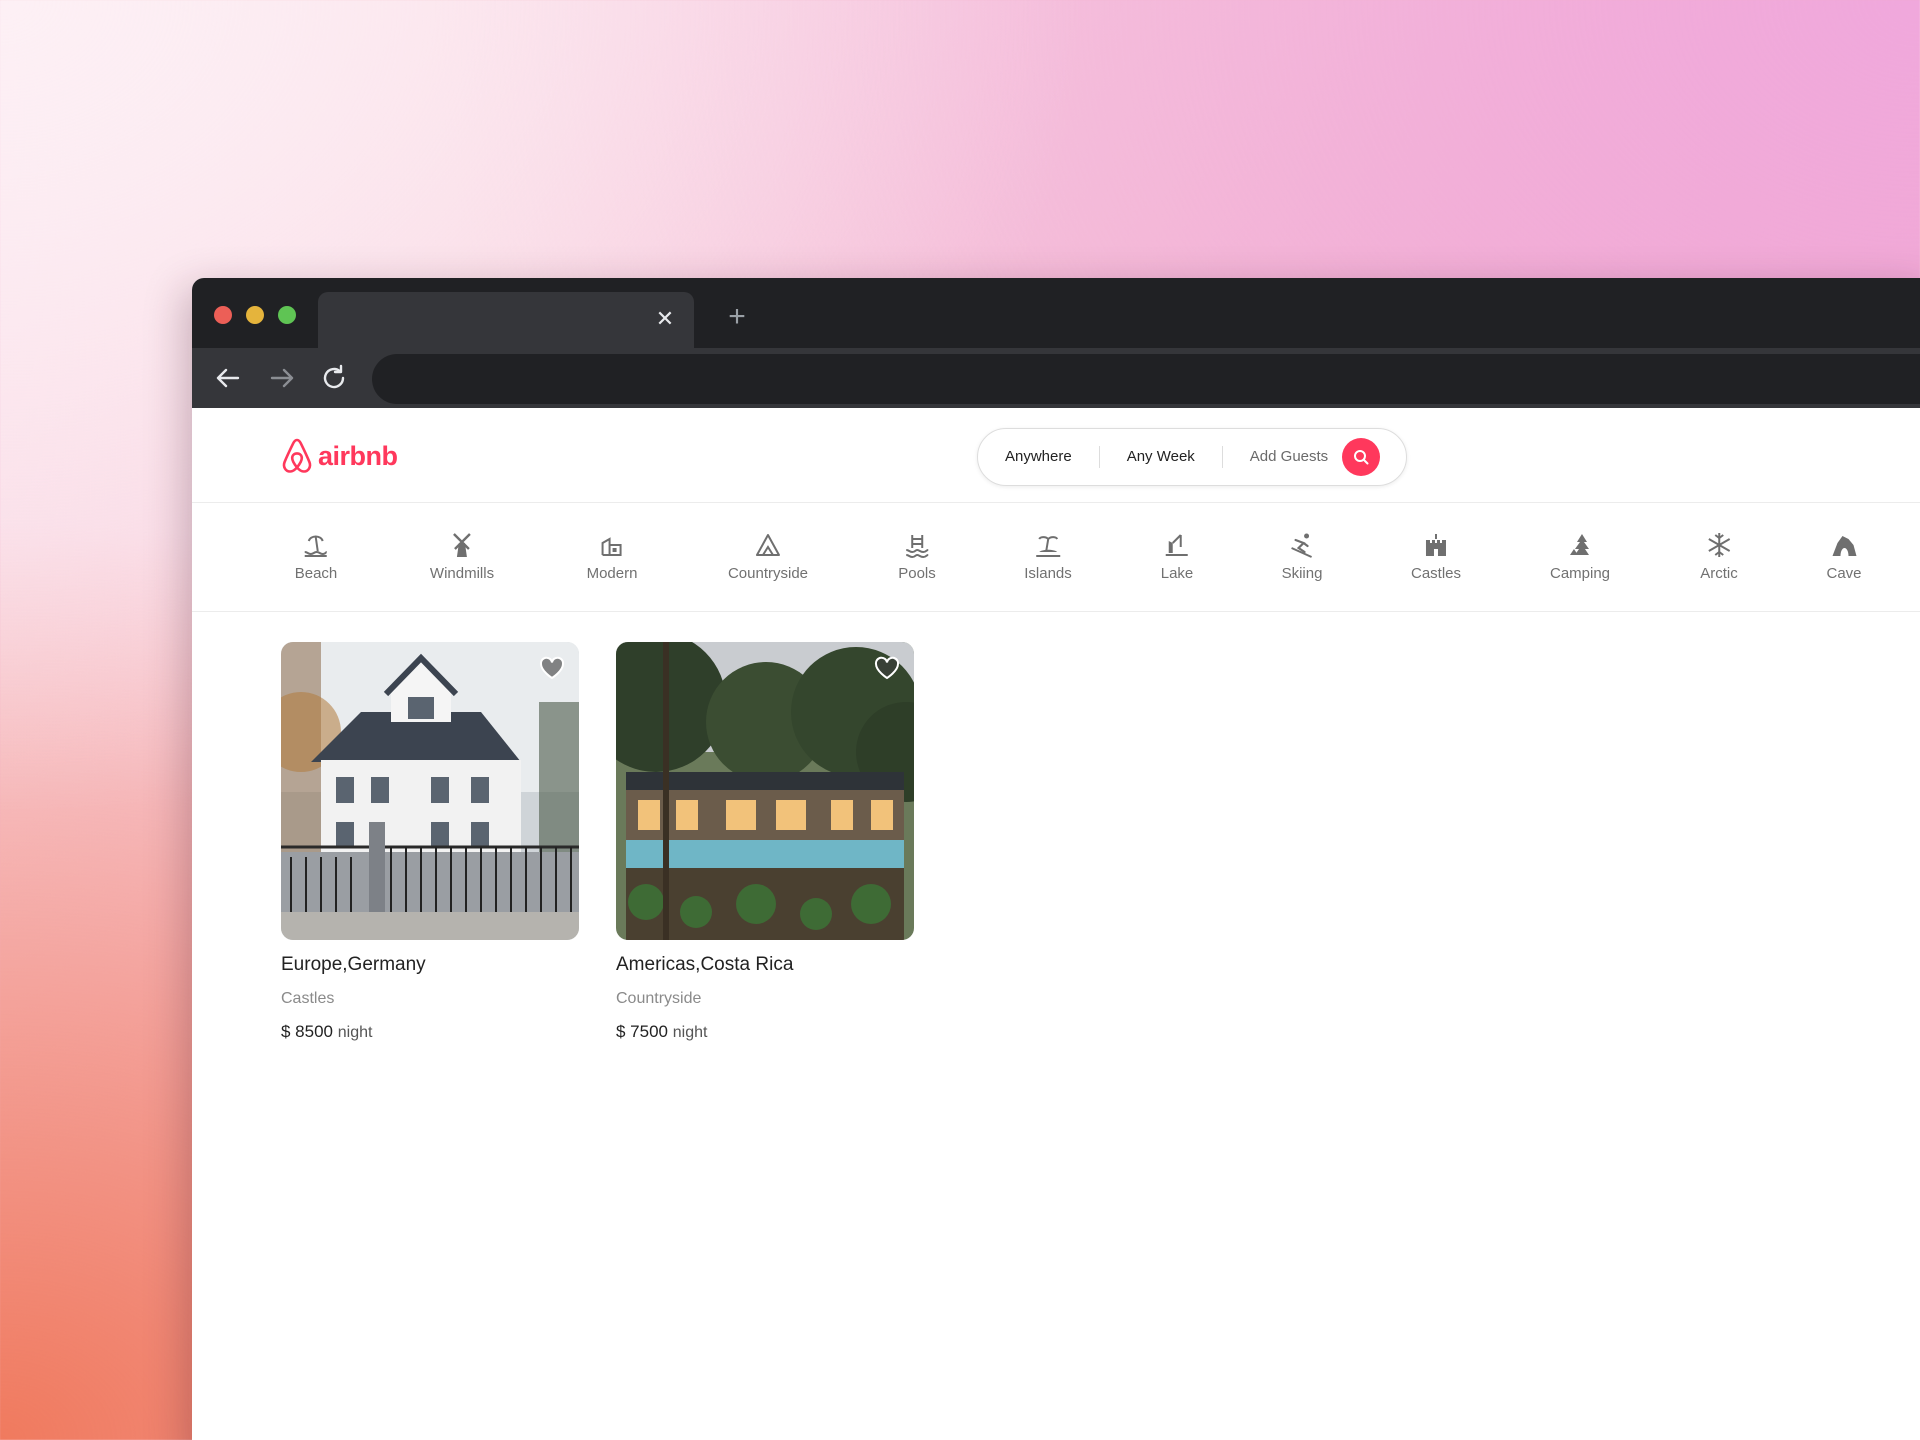 This screenshot has height=1440, width=1920. I want to click on category-arctic: Arctic, so click(1719, 557).